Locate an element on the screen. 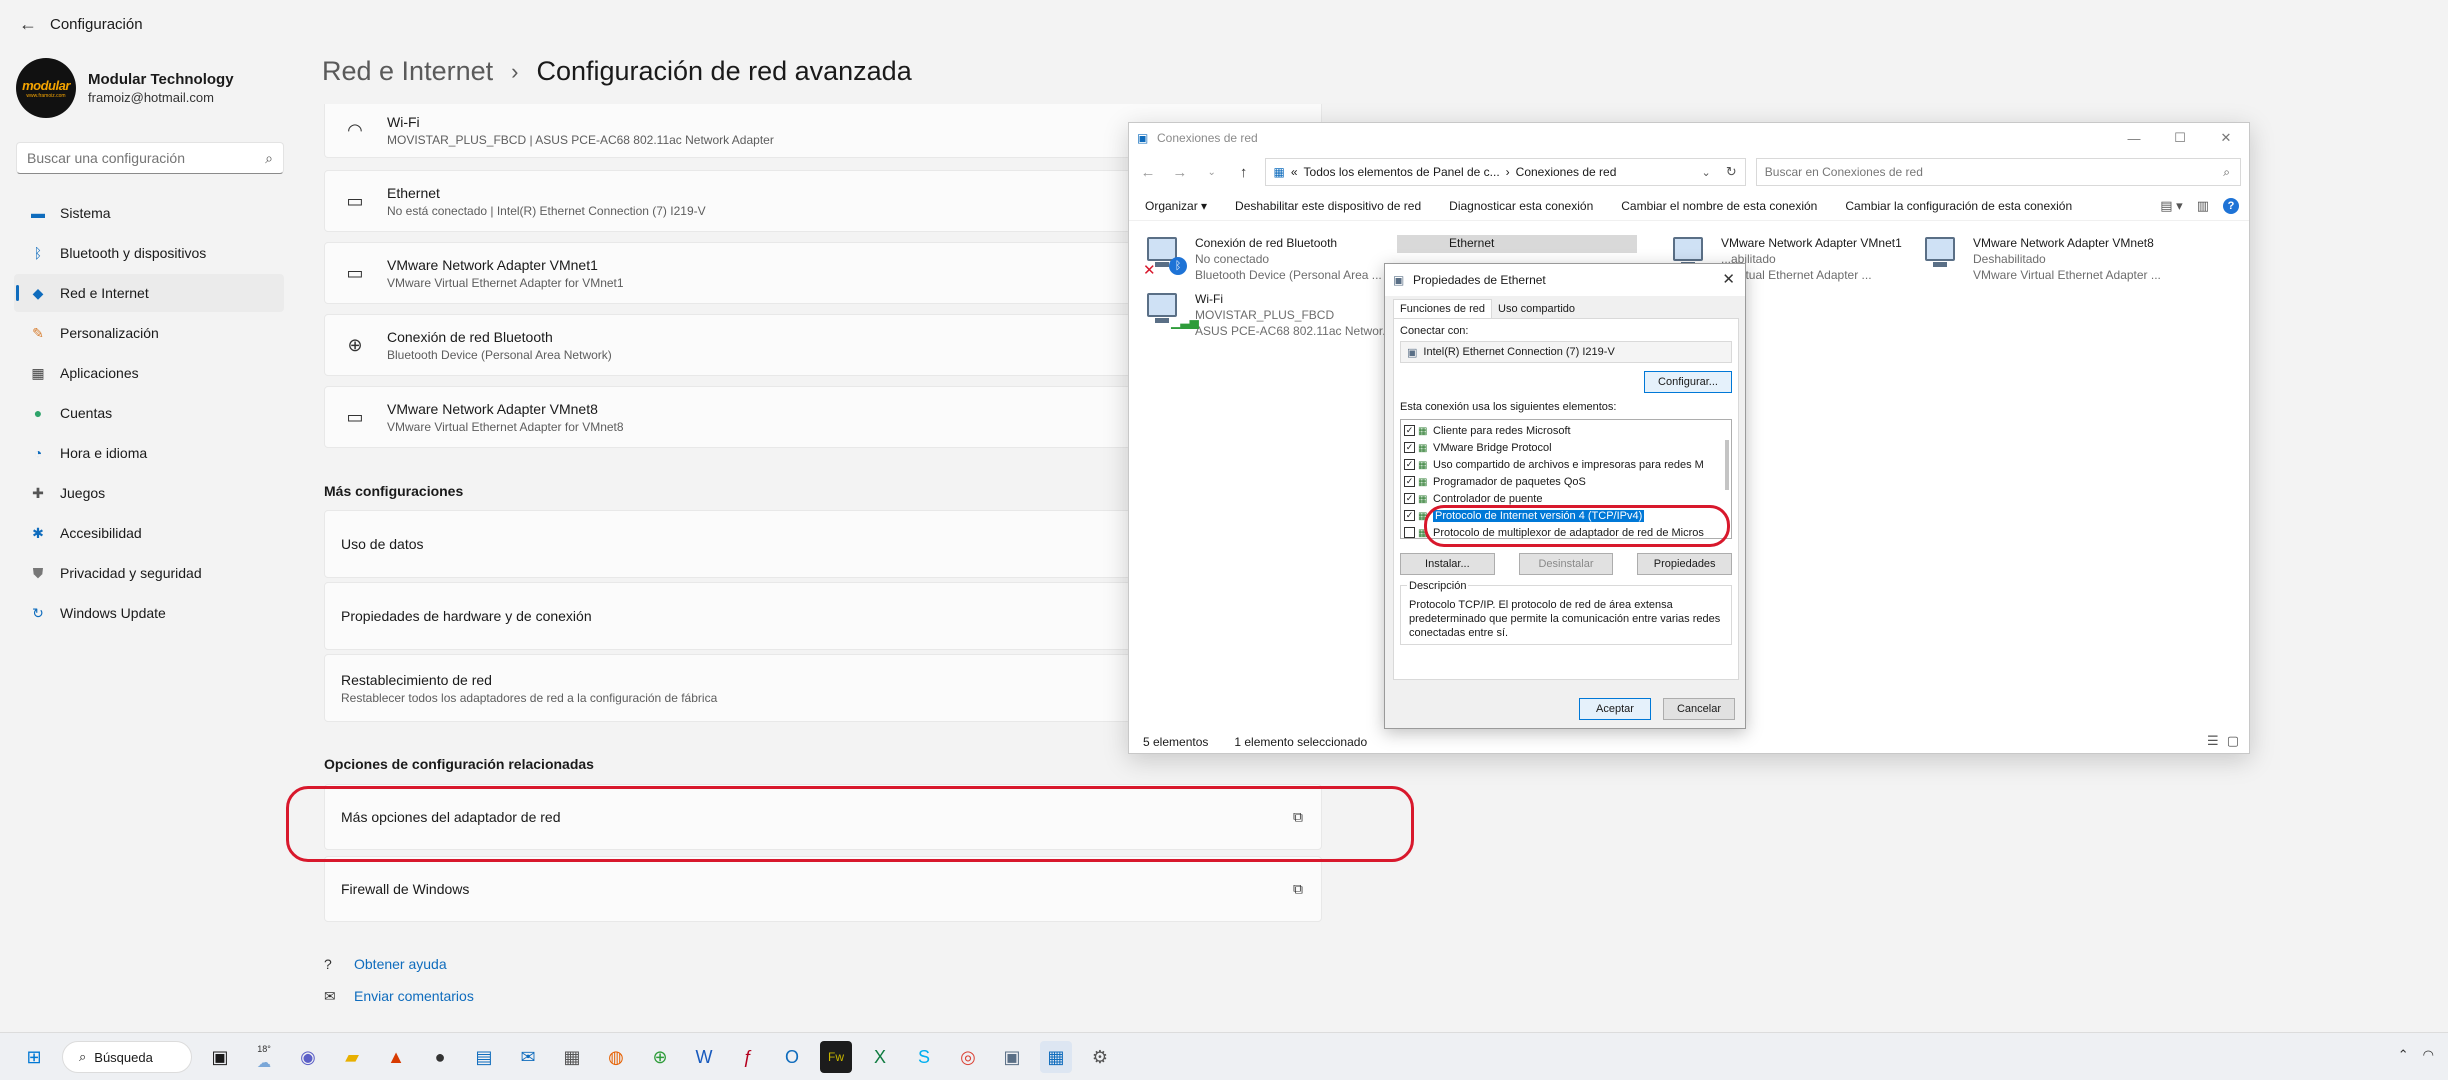 The image size is (2448, 1080). dialog-titlebar: ▣ Propiedades de Ethernet ✕ is located at coordinates (1565, 280).